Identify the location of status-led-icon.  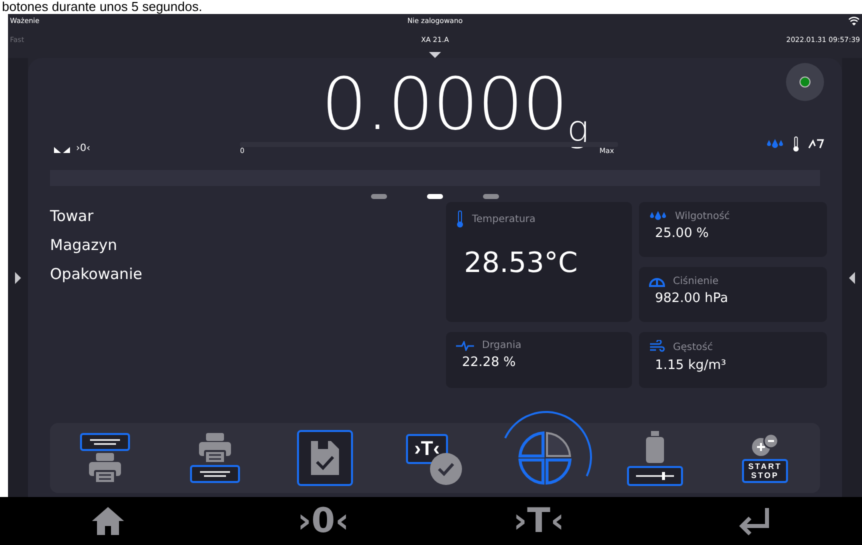
(805, 82).